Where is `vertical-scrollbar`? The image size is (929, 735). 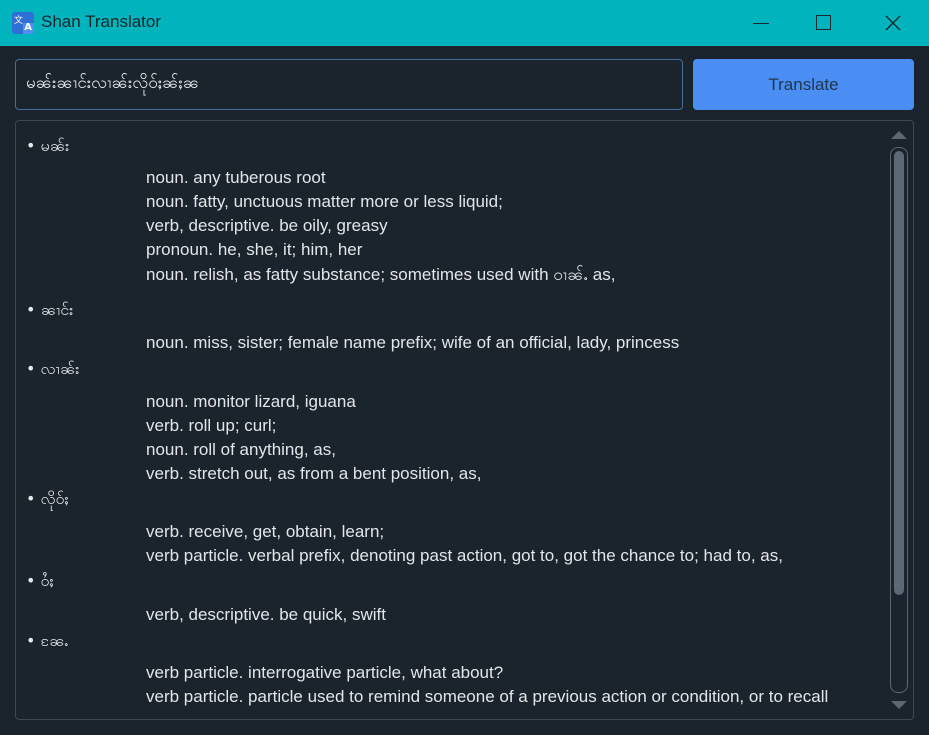 vertical-scrollbar is located at coordinates (899, 420).